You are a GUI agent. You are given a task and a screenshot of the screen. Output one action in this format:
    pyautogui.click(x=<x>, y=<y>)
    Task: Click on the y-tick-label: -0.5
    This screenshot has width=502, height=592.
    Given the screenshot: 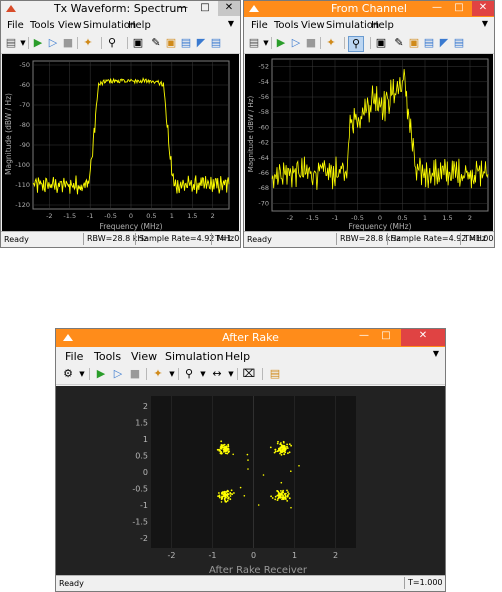 What is the action you would take?
    pyautogui.click(x=140, y=489)
    